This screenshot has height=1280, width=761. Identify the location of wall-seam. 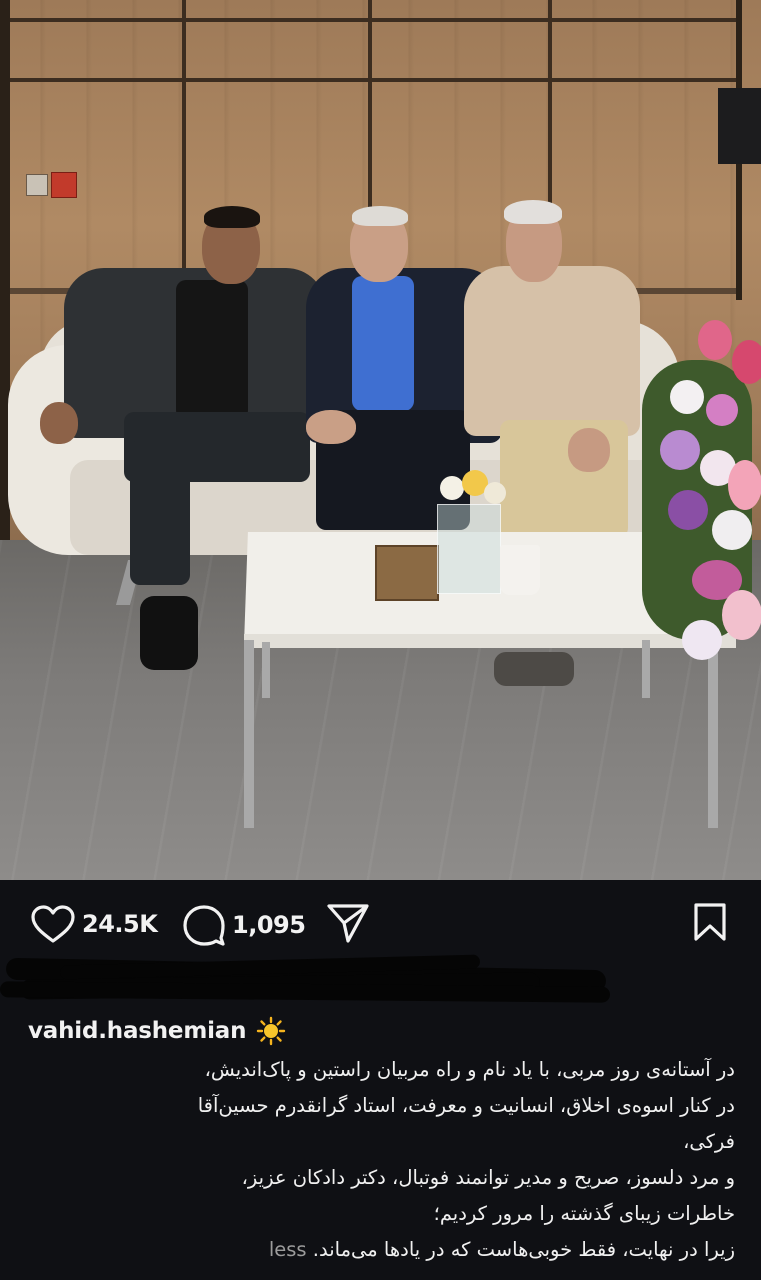
(184, 150).